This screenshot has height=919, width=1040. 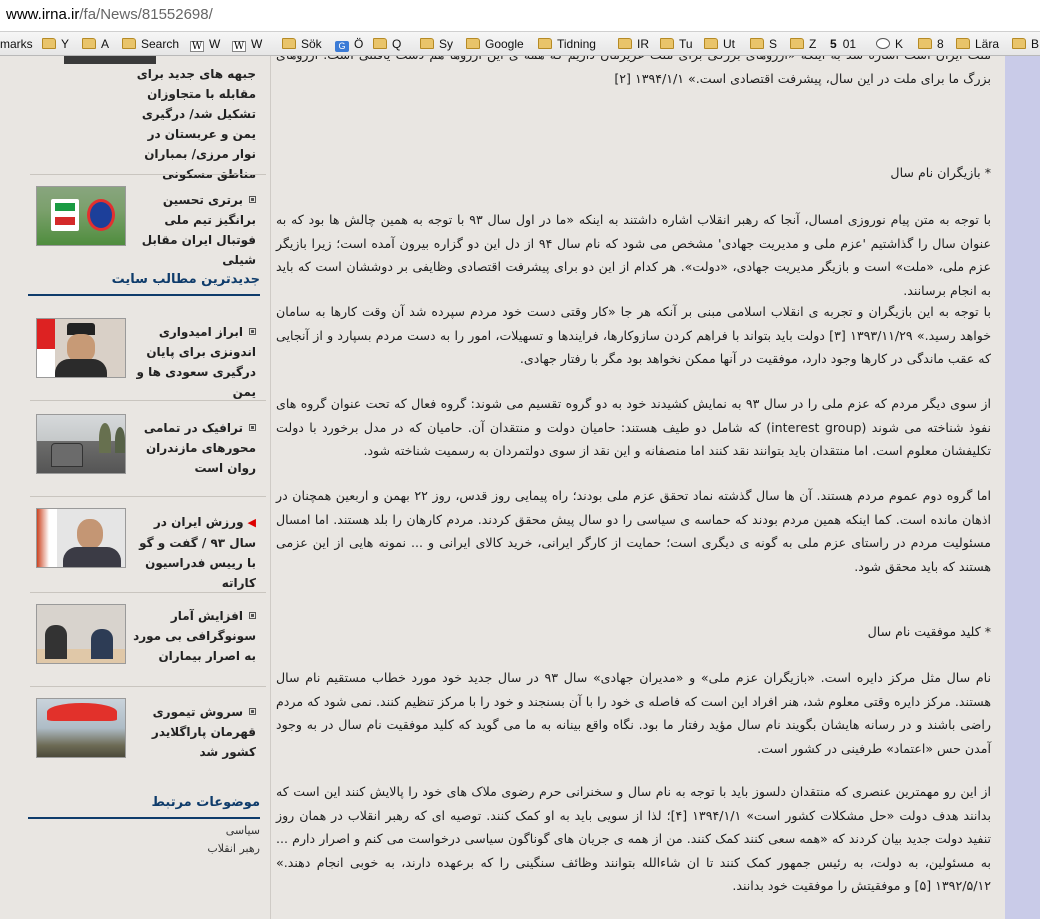 I want to click on football-thumbnail, so click(x=81, y=216).